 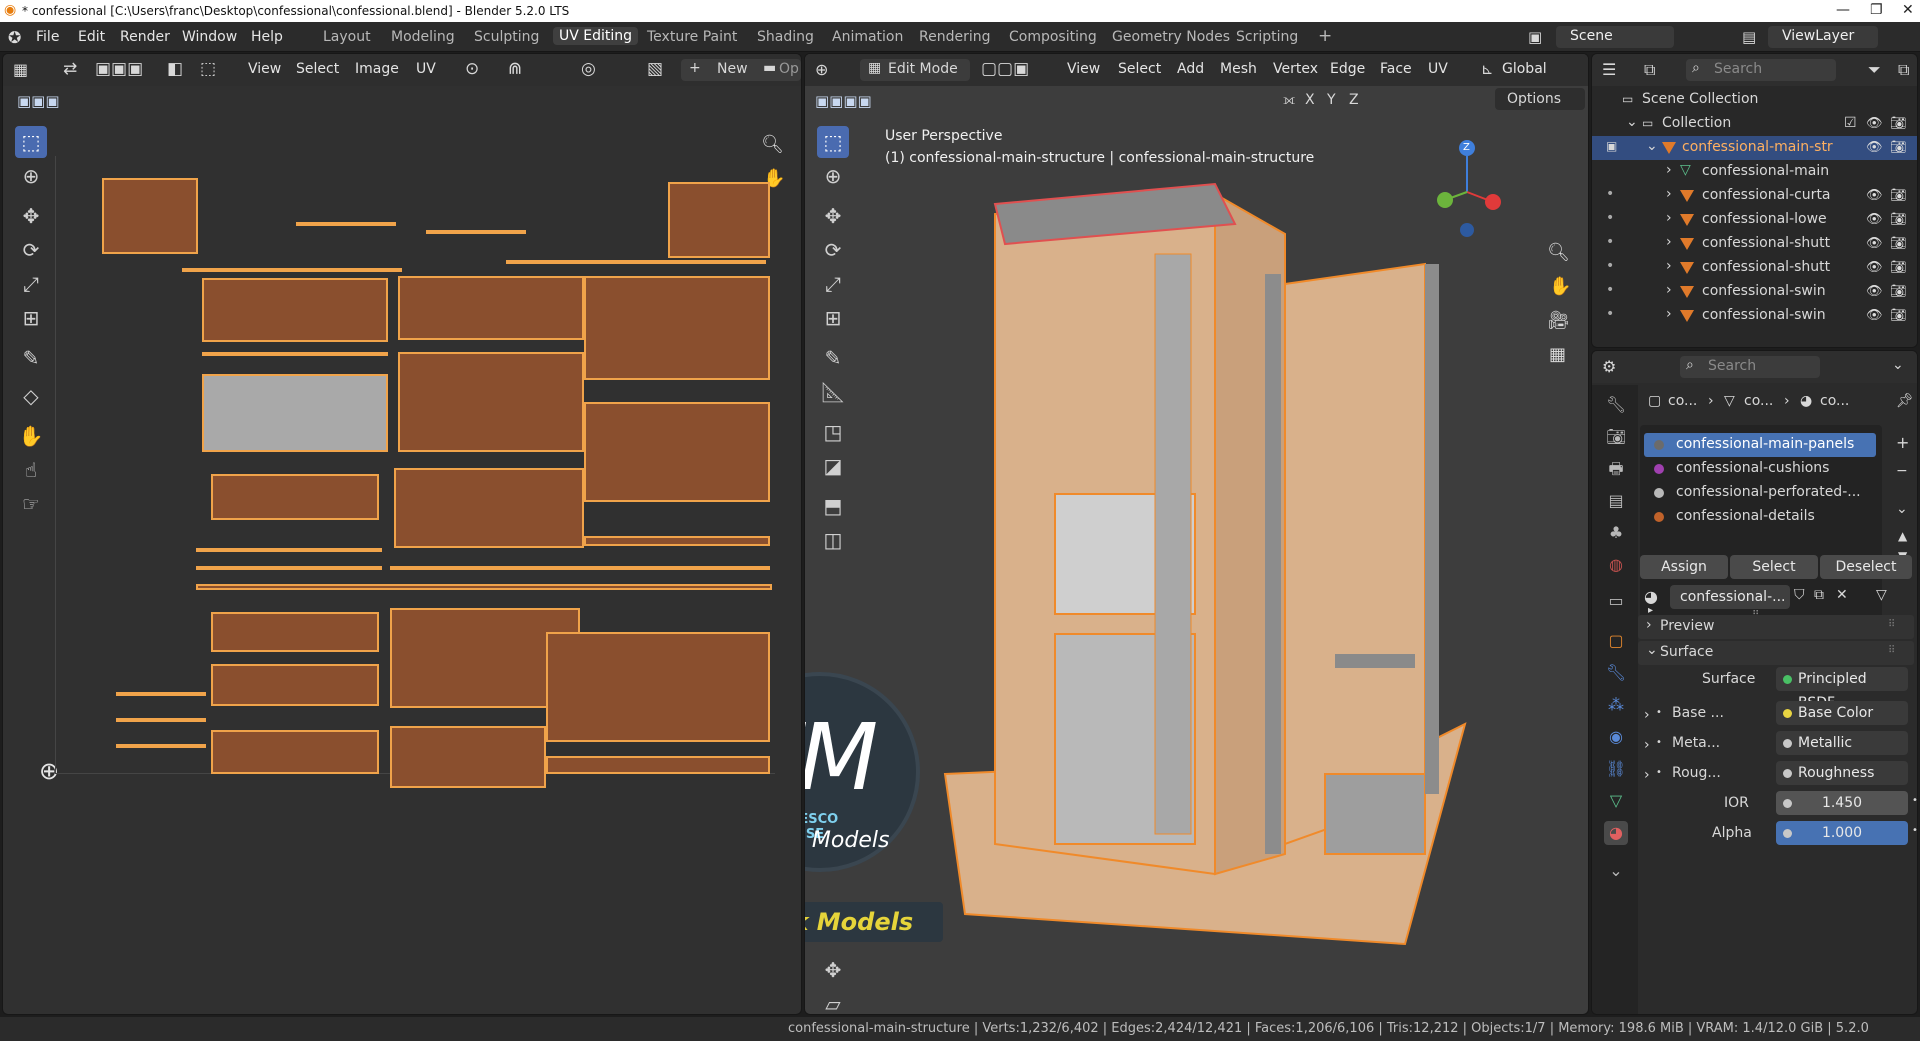 What do you see at coordinates (1843, 10) in the screenshot?
I see `minimize-button: —` at bounding box center [1843, 10].